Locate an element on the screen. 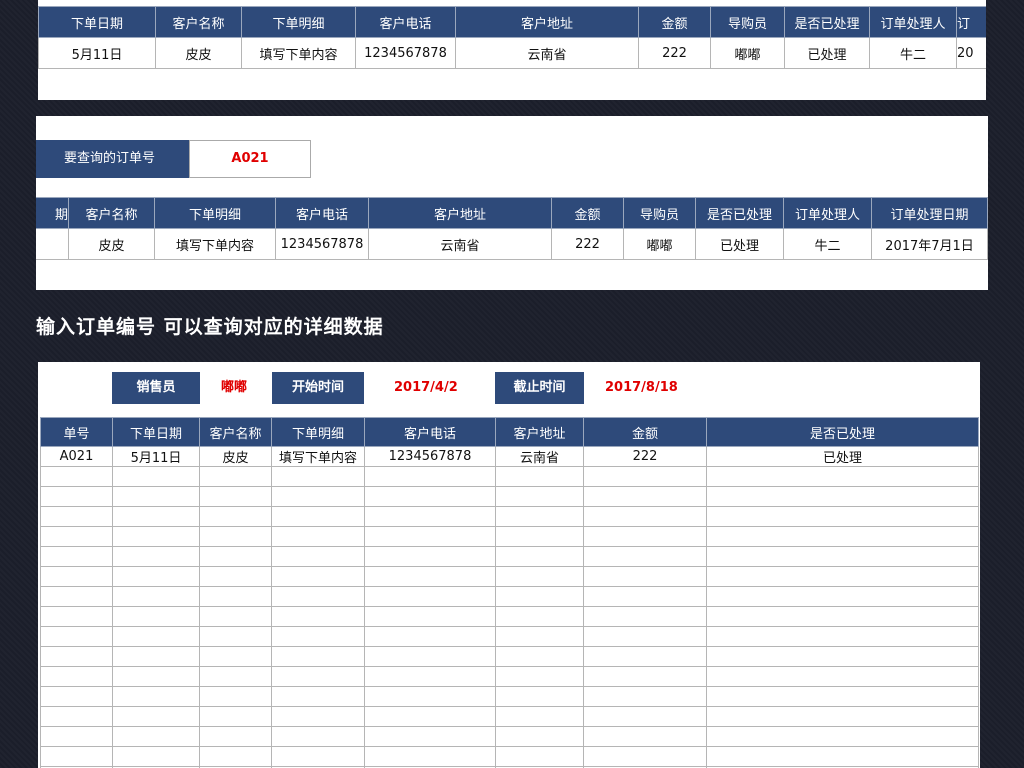  table-cell: 20 is located at coordinates (971, 53).